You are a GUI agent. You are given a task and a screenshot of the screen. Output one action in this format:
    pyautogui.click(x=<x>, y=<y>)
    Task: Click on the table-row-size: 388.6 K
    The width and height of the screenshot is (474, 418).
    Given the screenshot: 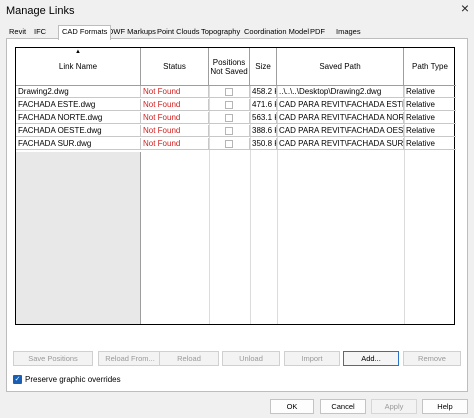 What is the action you would take?
    pyautogui.click(x=263, y=131)
    